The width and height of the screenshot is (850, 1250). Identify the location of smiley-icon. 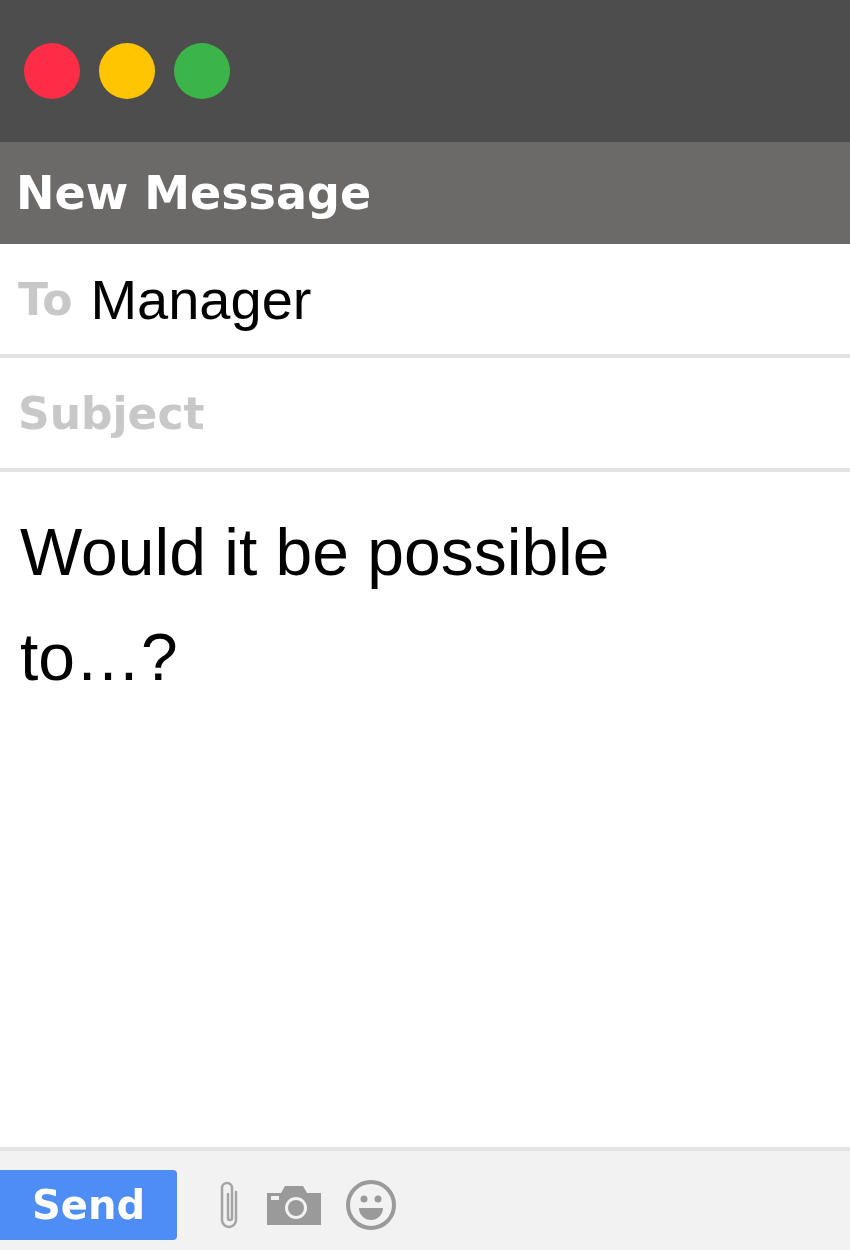
(371, 1204).